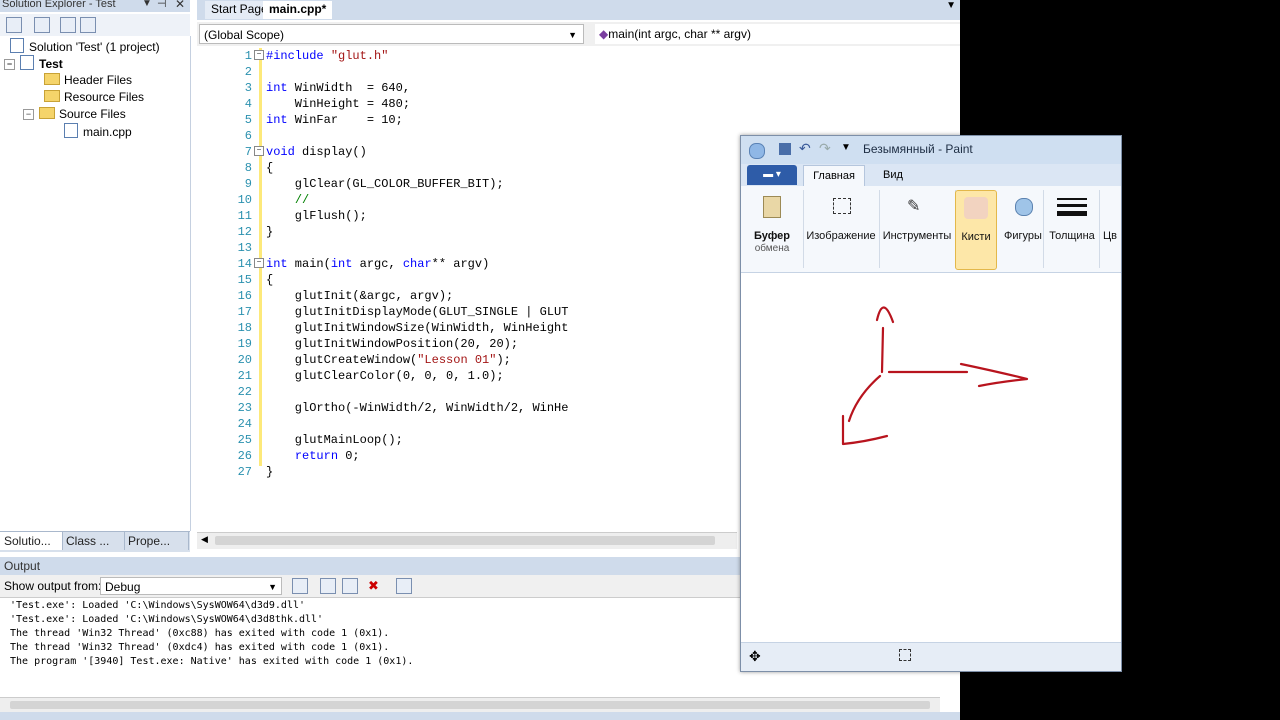 This screenshot has height=720, width=1280. I want to click on view-code-icon, so click(71, 26).